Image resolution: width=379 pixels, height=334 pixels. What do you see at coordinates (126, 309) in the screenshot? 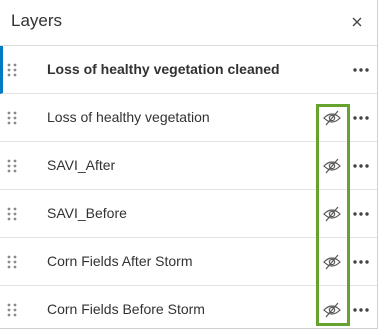
I see `layer-label: Corn Fields Before Storm` at bounding box center [126, 309].